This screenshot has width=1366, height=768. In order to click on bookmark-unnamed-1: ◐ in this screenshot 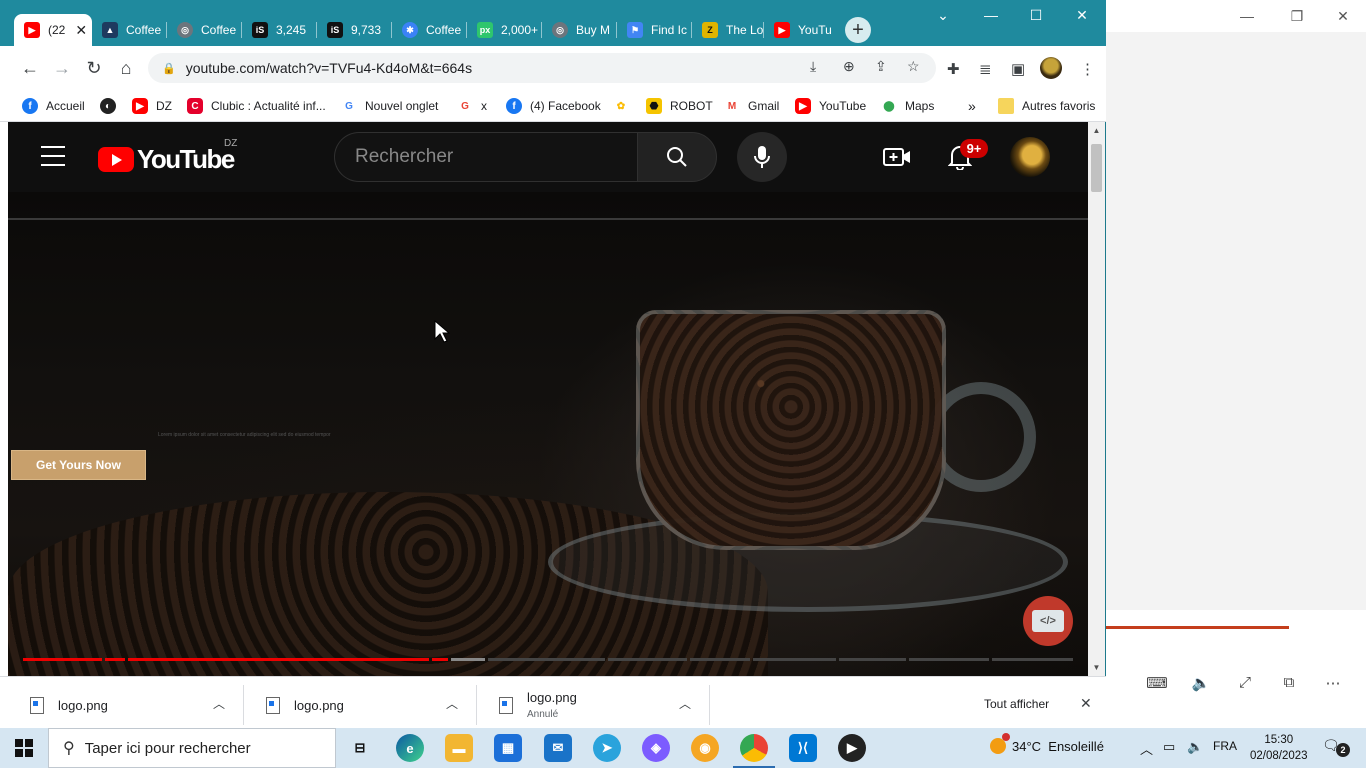, I will do `click(112, 106)`.